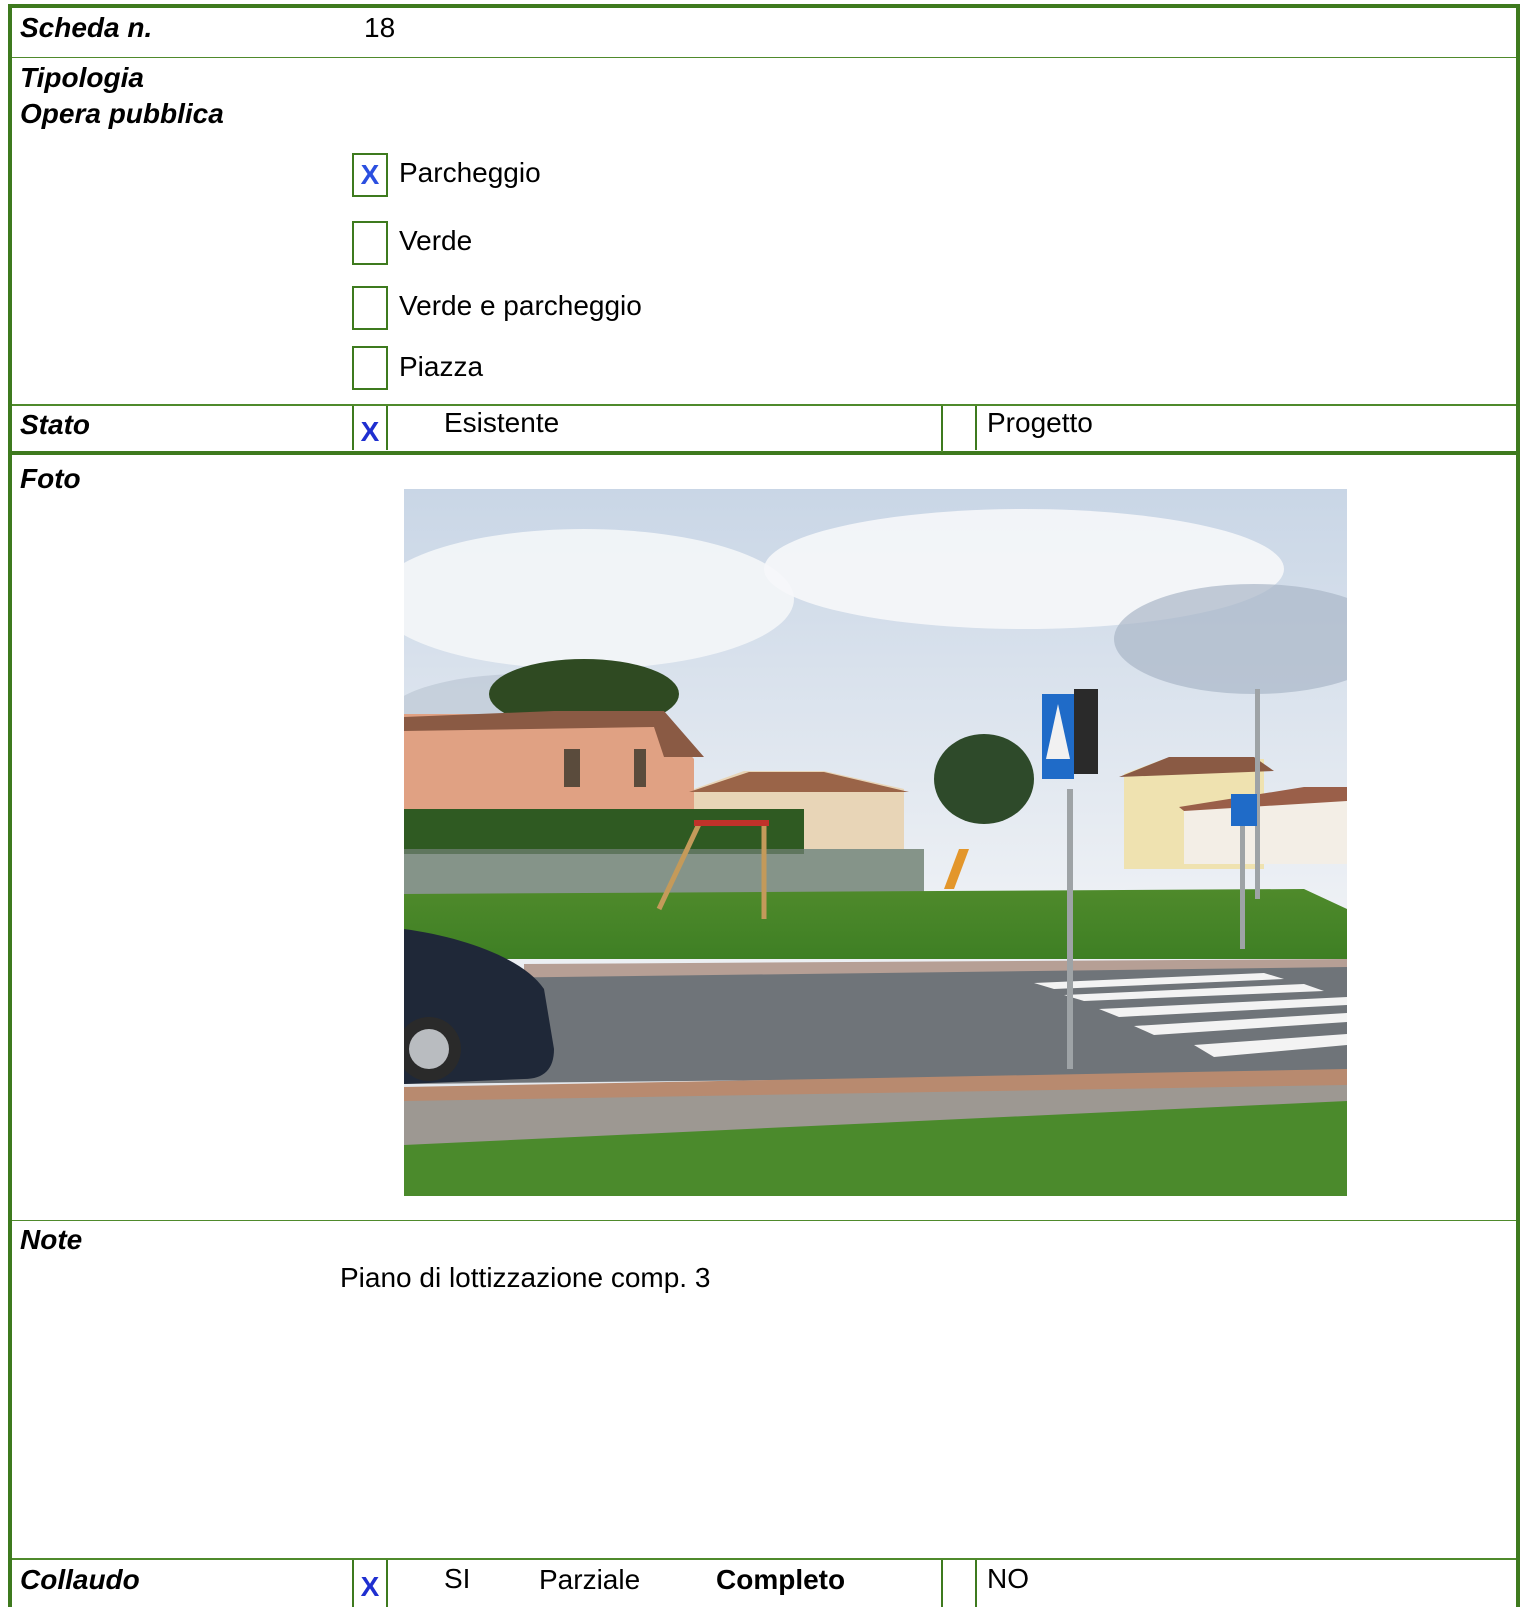 This screenshot has height=1614, width=1524. I want to click on row-divider-stato-bottom, so click(764, 453).